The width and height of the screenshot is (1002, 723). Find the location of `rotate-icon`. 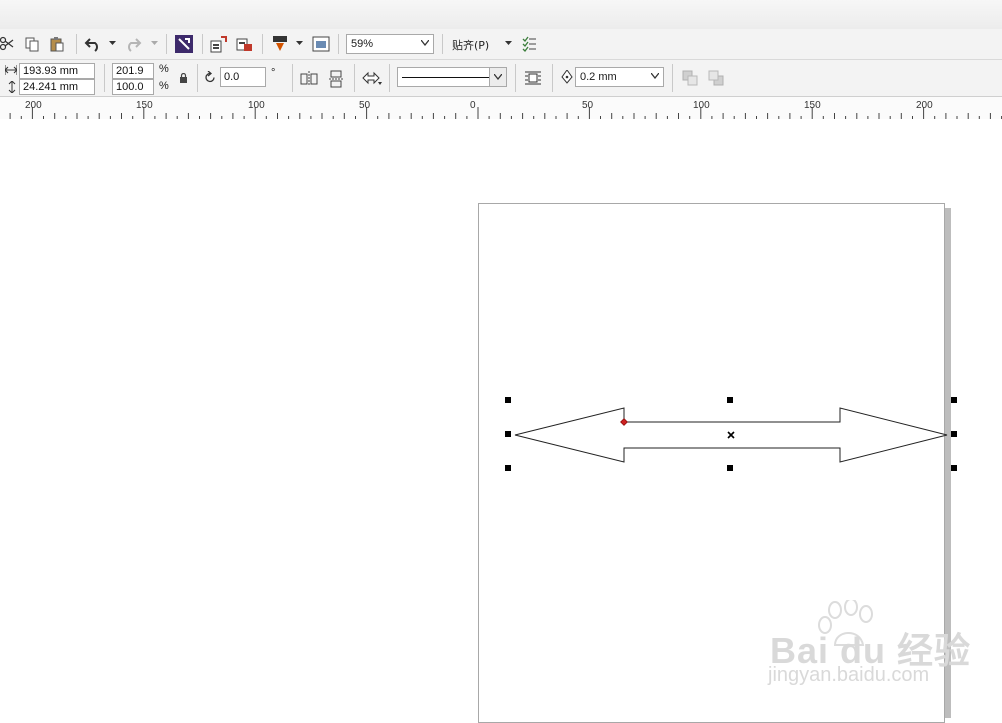

rotate-icon is located at coordinates (210, 77).